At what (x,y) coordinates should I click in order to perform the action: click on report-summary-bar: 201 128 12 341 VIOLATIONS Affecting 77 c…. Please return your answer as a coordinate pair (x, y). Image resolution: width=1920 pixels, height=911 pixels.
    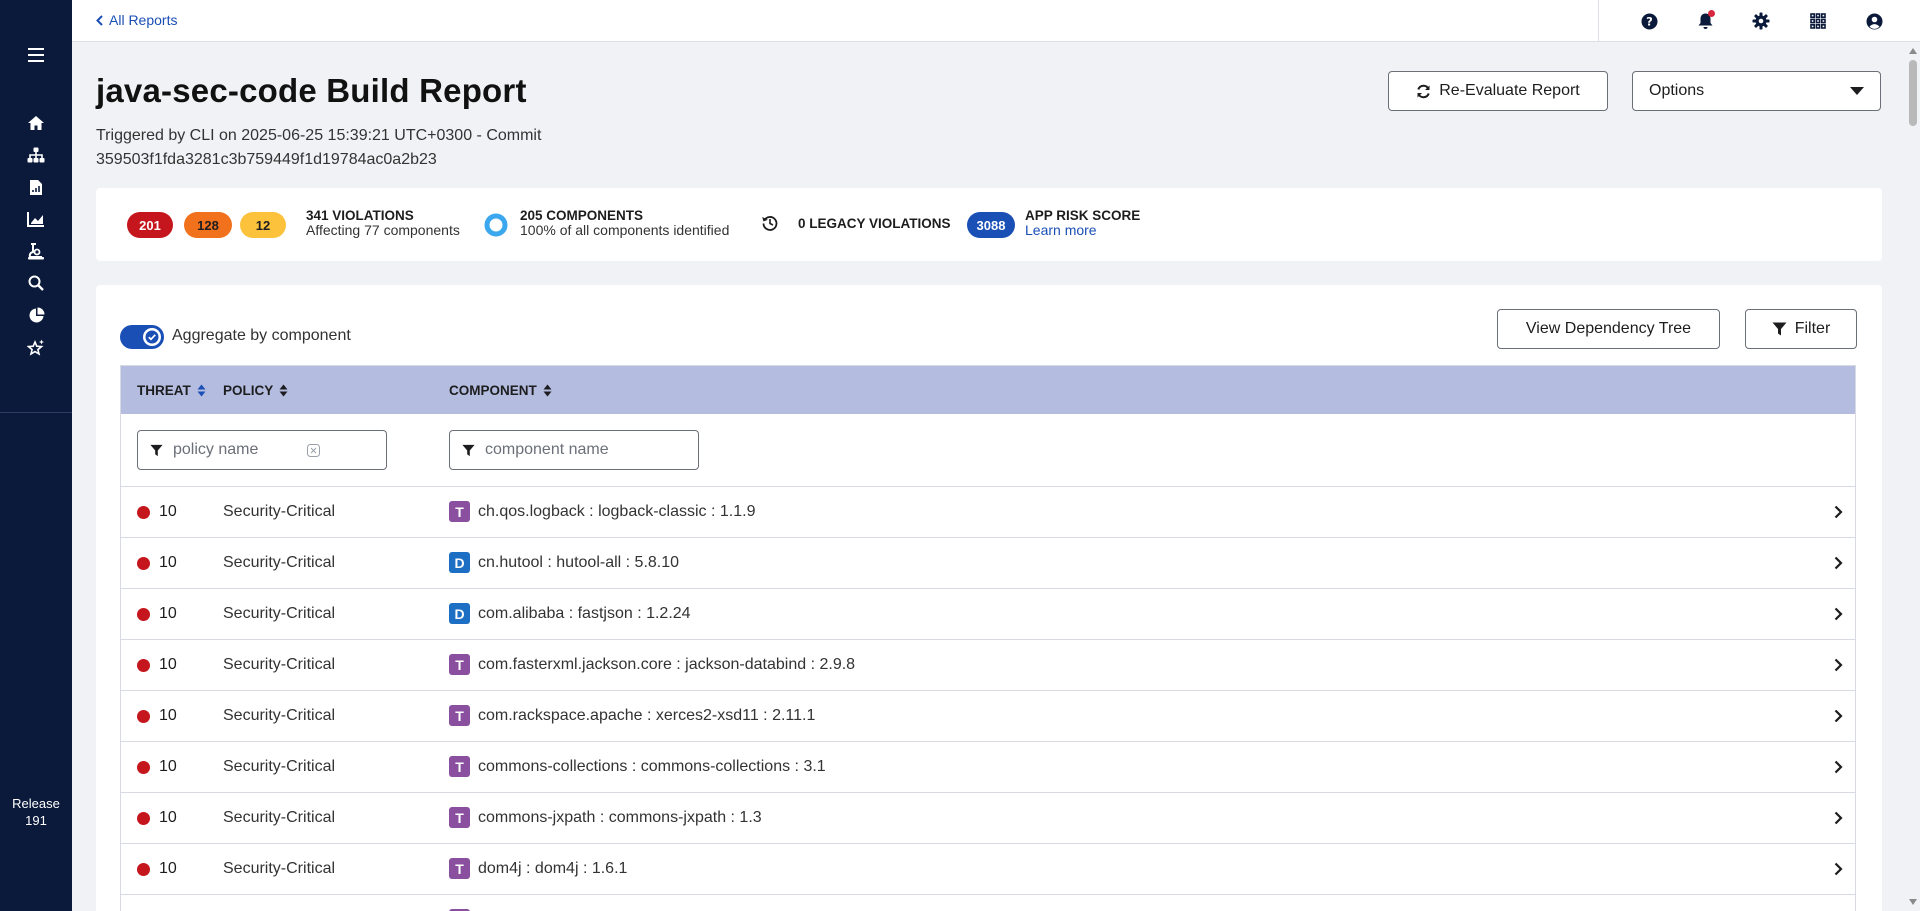
    Looking at the image, I should click on (989, 224).